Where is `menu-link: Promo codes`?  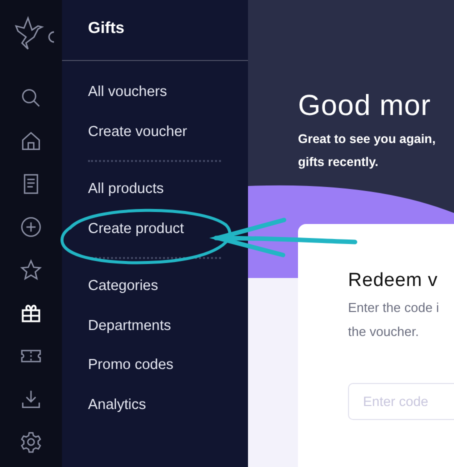 menu-link: Promo codes is located at coordinates (155, 366).